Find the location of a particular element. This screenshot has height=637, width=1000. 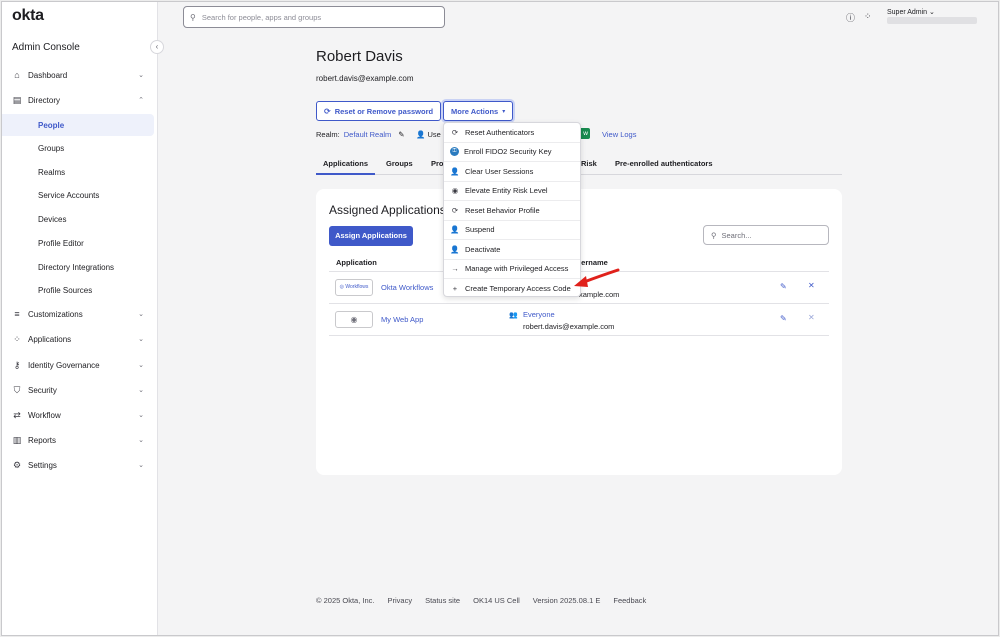

sidebar-item-customizations: ≡ Customizations ⌄ is located at coordinates (80, 314).